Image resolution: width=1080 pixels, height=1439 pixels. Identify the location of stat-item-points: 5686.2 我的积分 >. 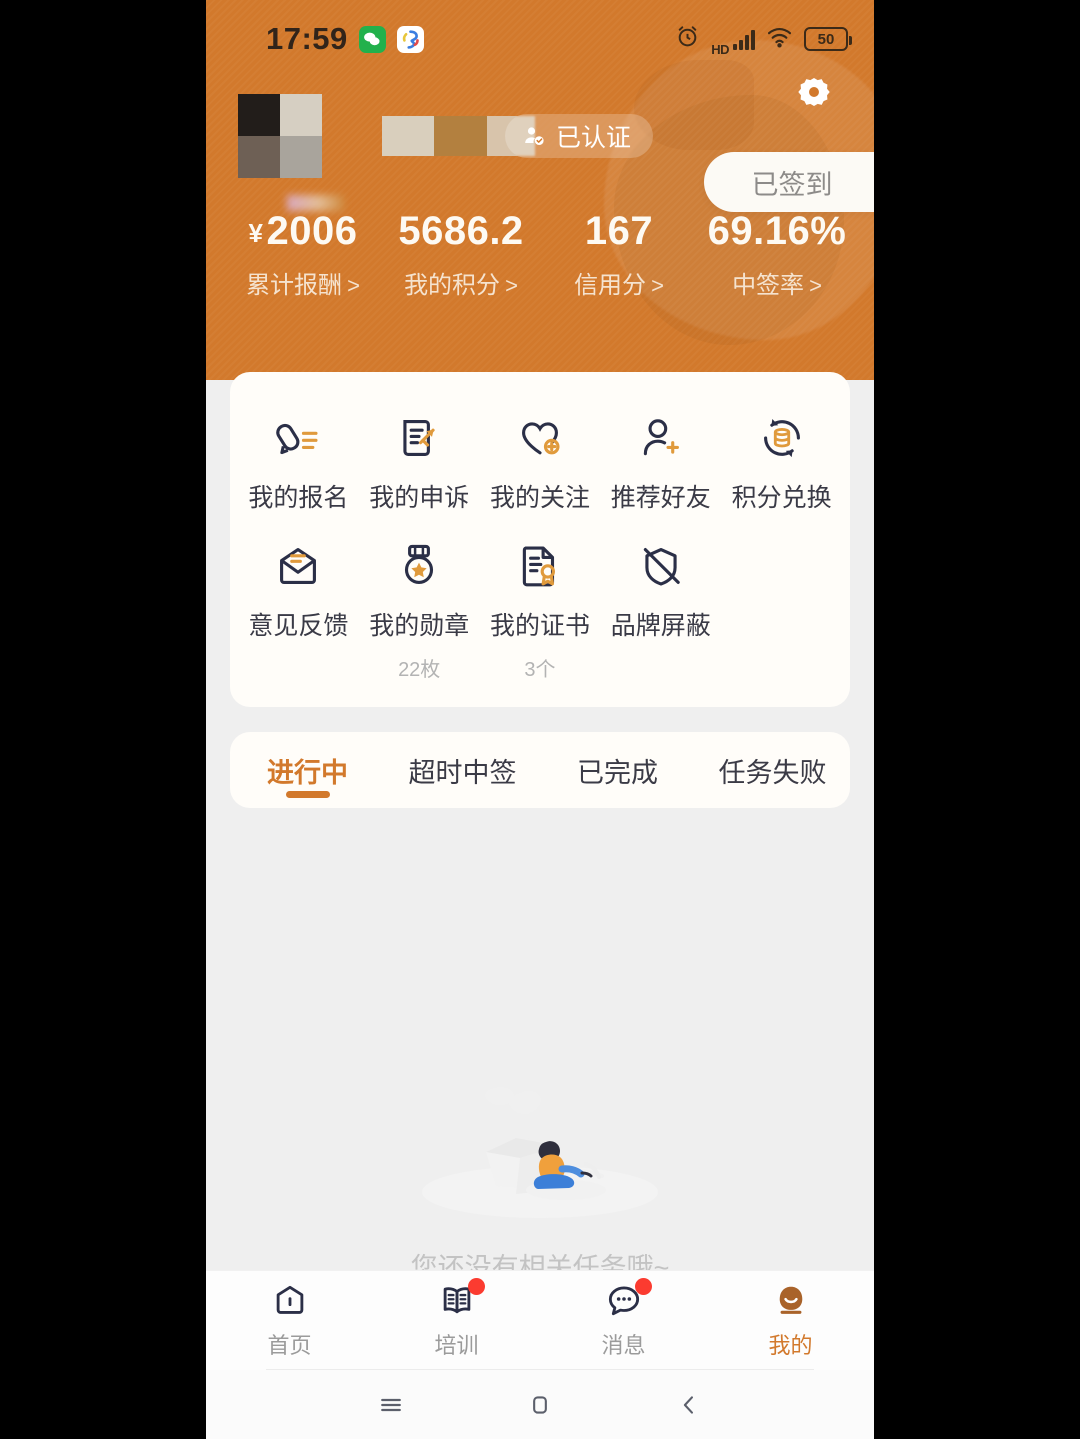
(461, 255).